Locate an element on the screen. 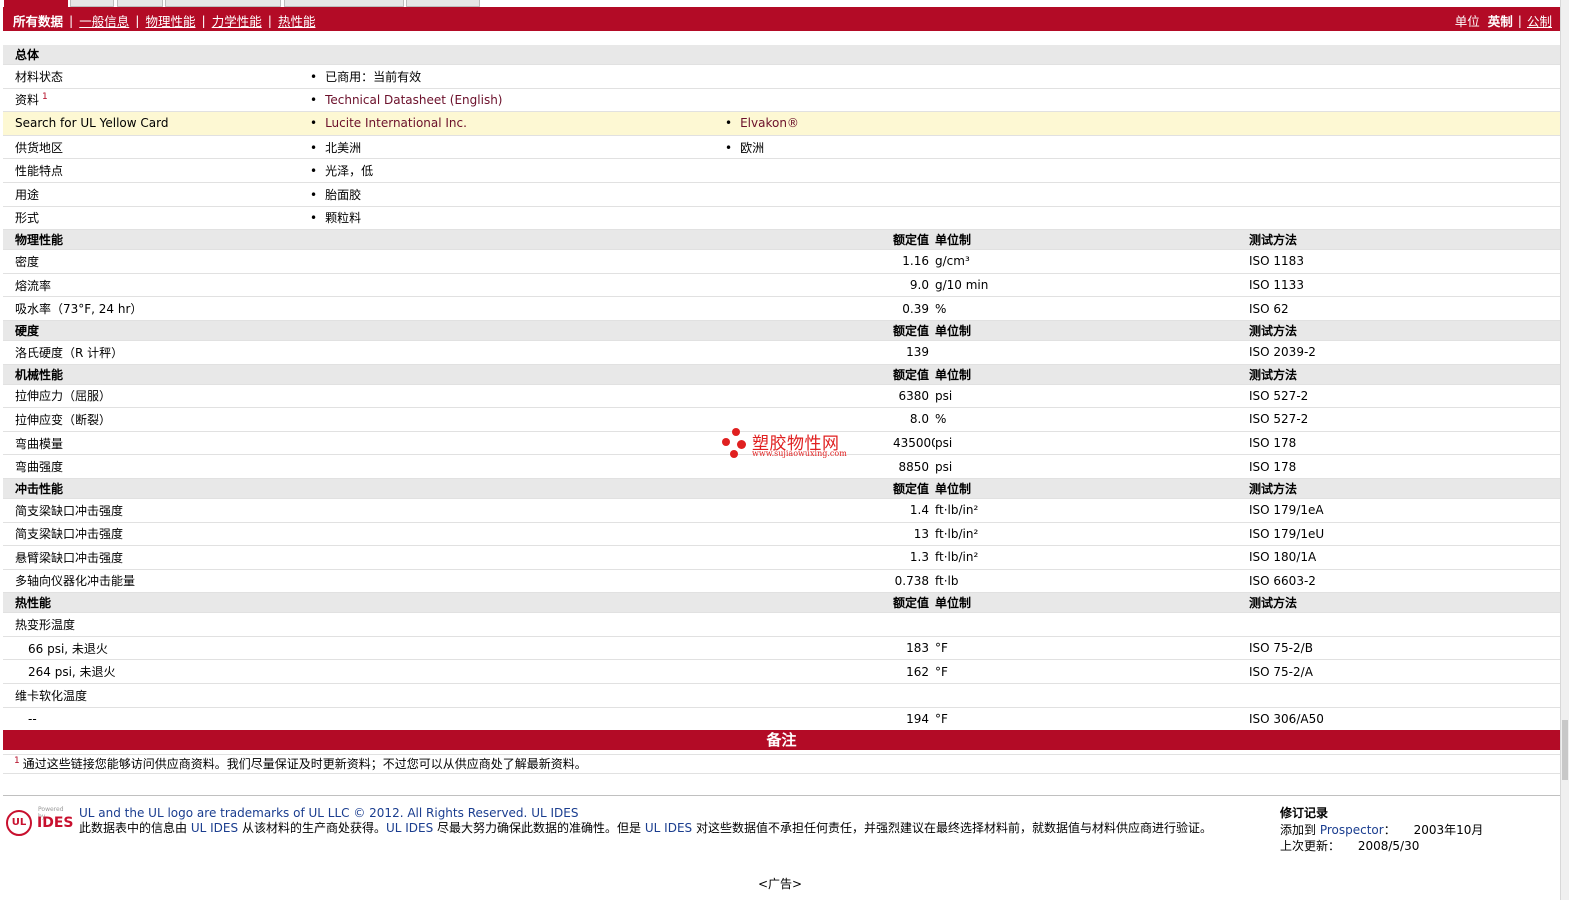 The width and height of the screenshot is (1590, 900). yellow-card-link: Search for UL Yellow Card is located at coordinates (155, 123).